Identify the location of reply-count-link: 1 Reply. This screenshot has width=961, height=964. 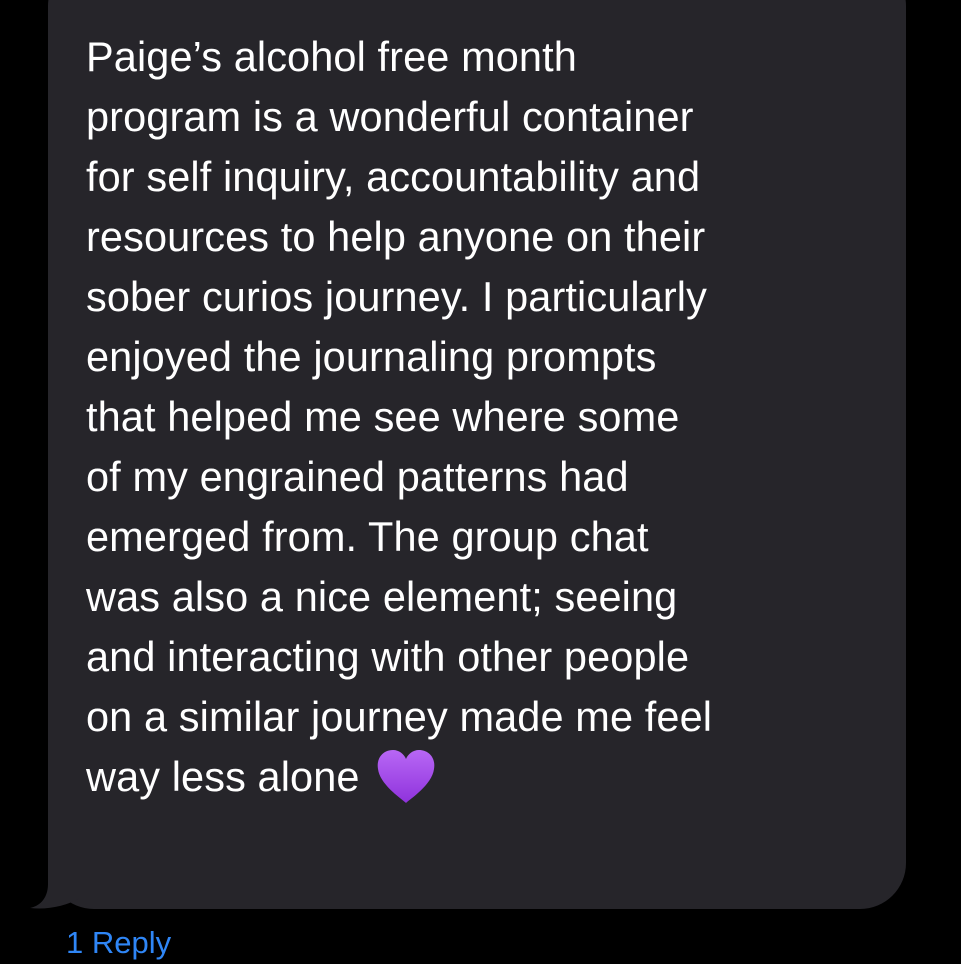
(118, 943).